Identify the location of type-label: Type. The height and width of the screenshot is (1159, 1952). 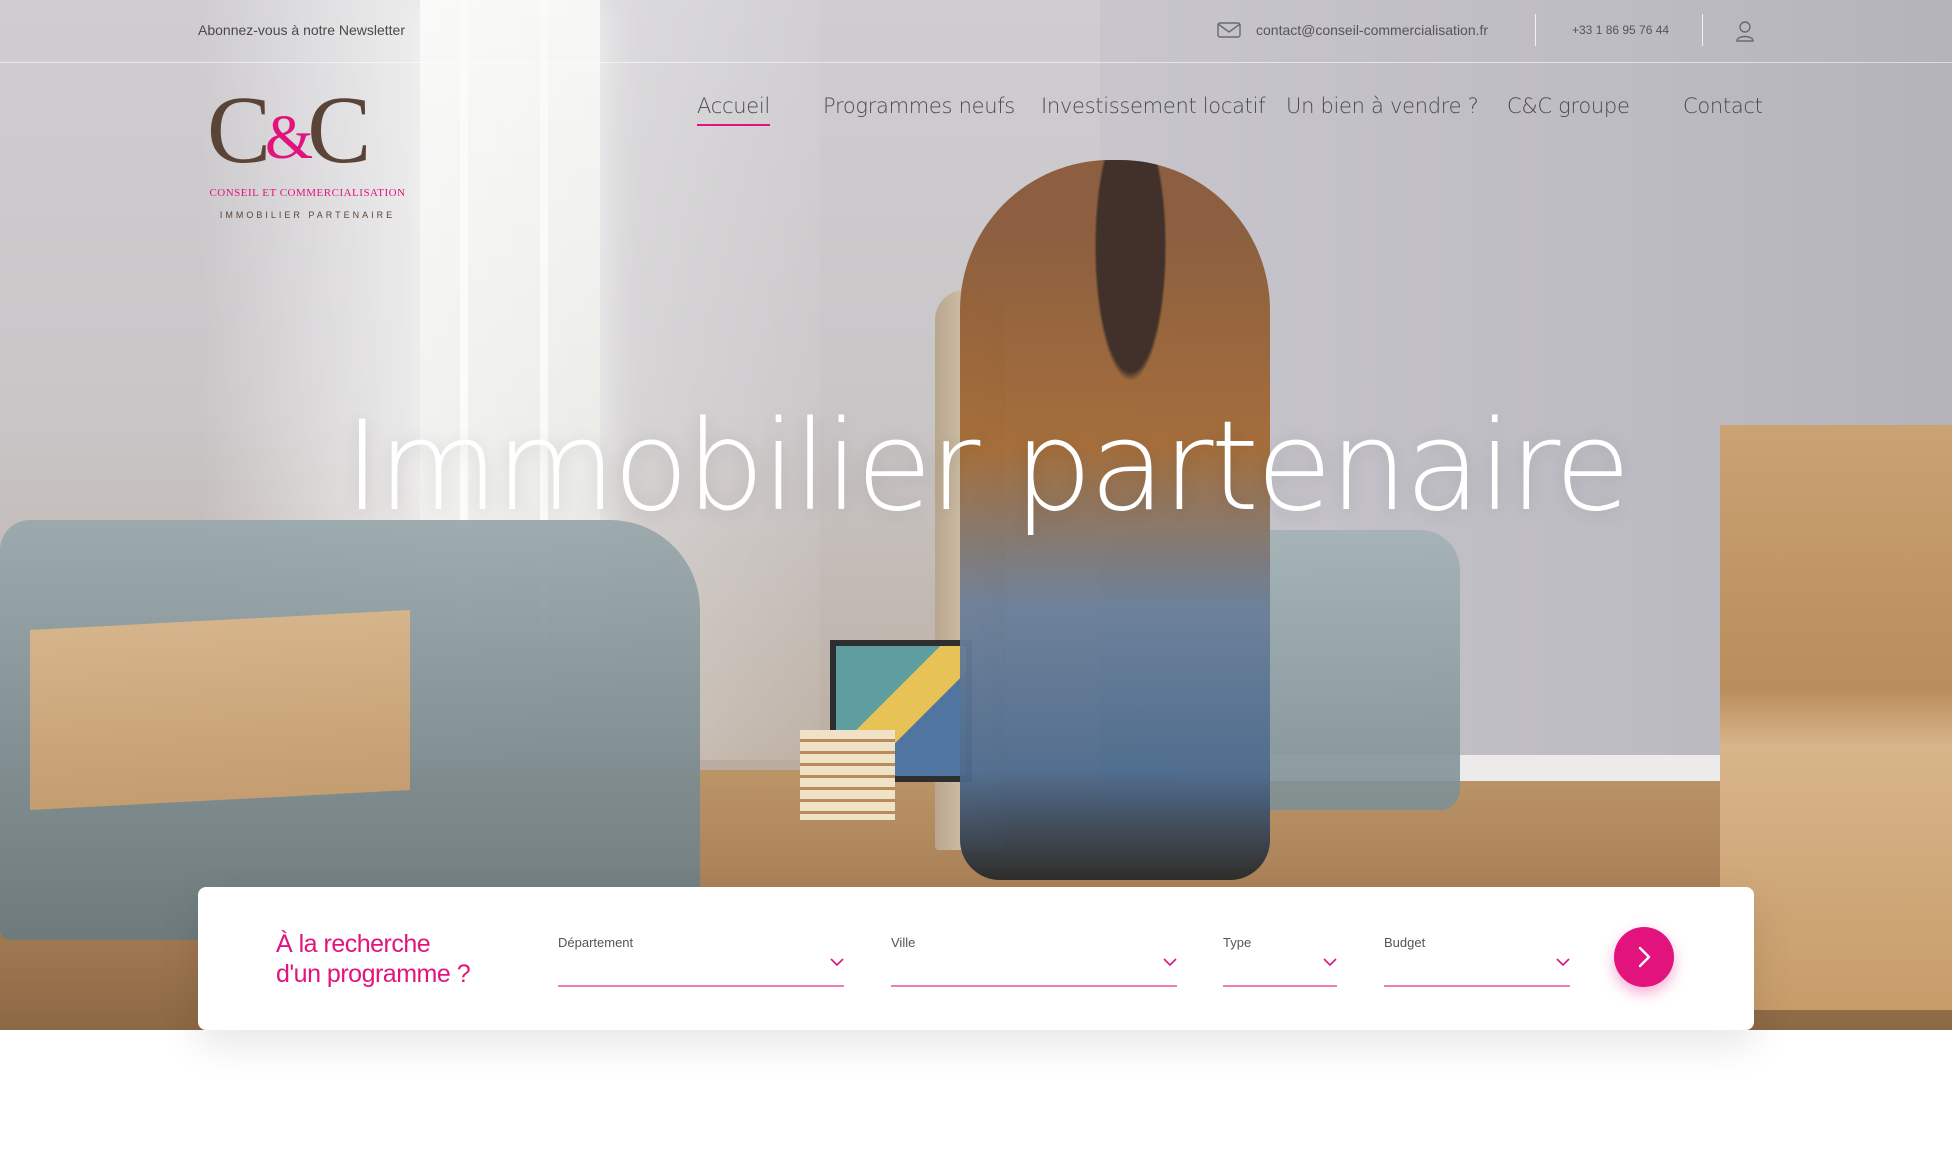
(1237, 942).